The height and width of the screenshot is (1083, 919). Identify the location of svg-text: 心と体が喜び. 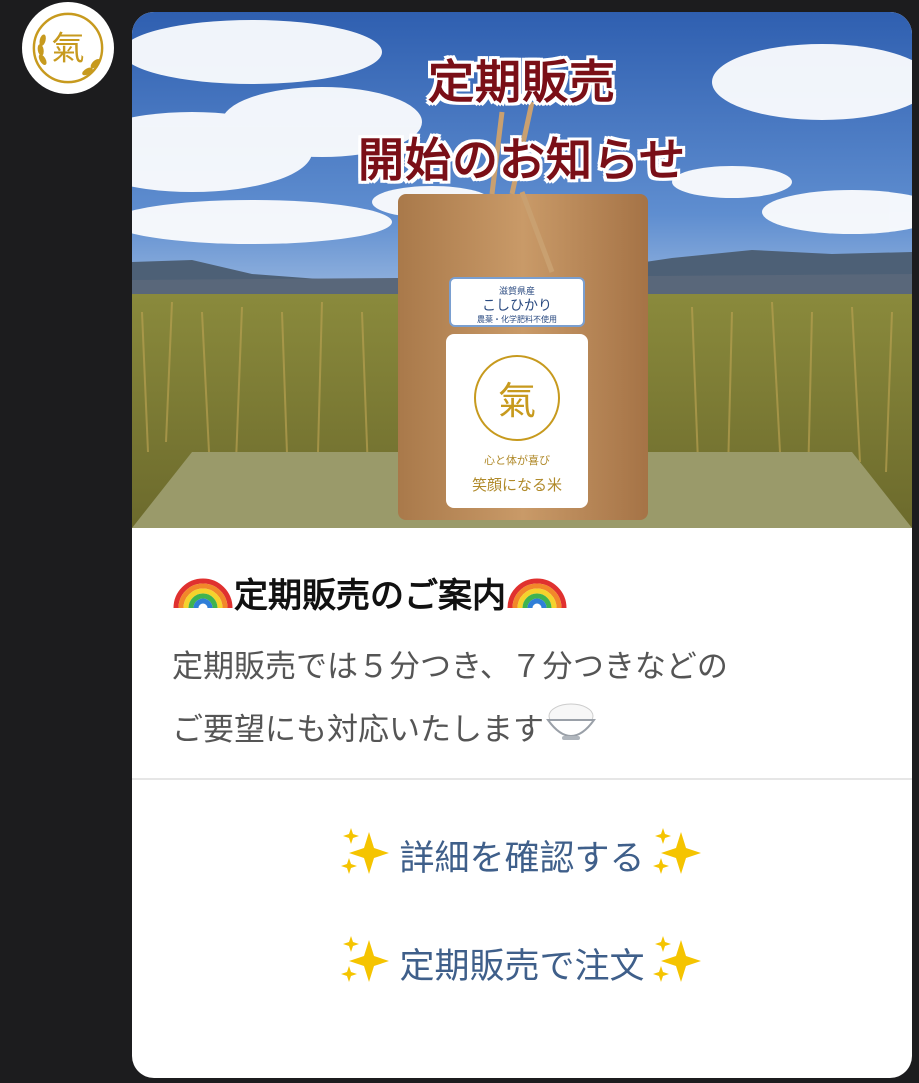
(517, 460).